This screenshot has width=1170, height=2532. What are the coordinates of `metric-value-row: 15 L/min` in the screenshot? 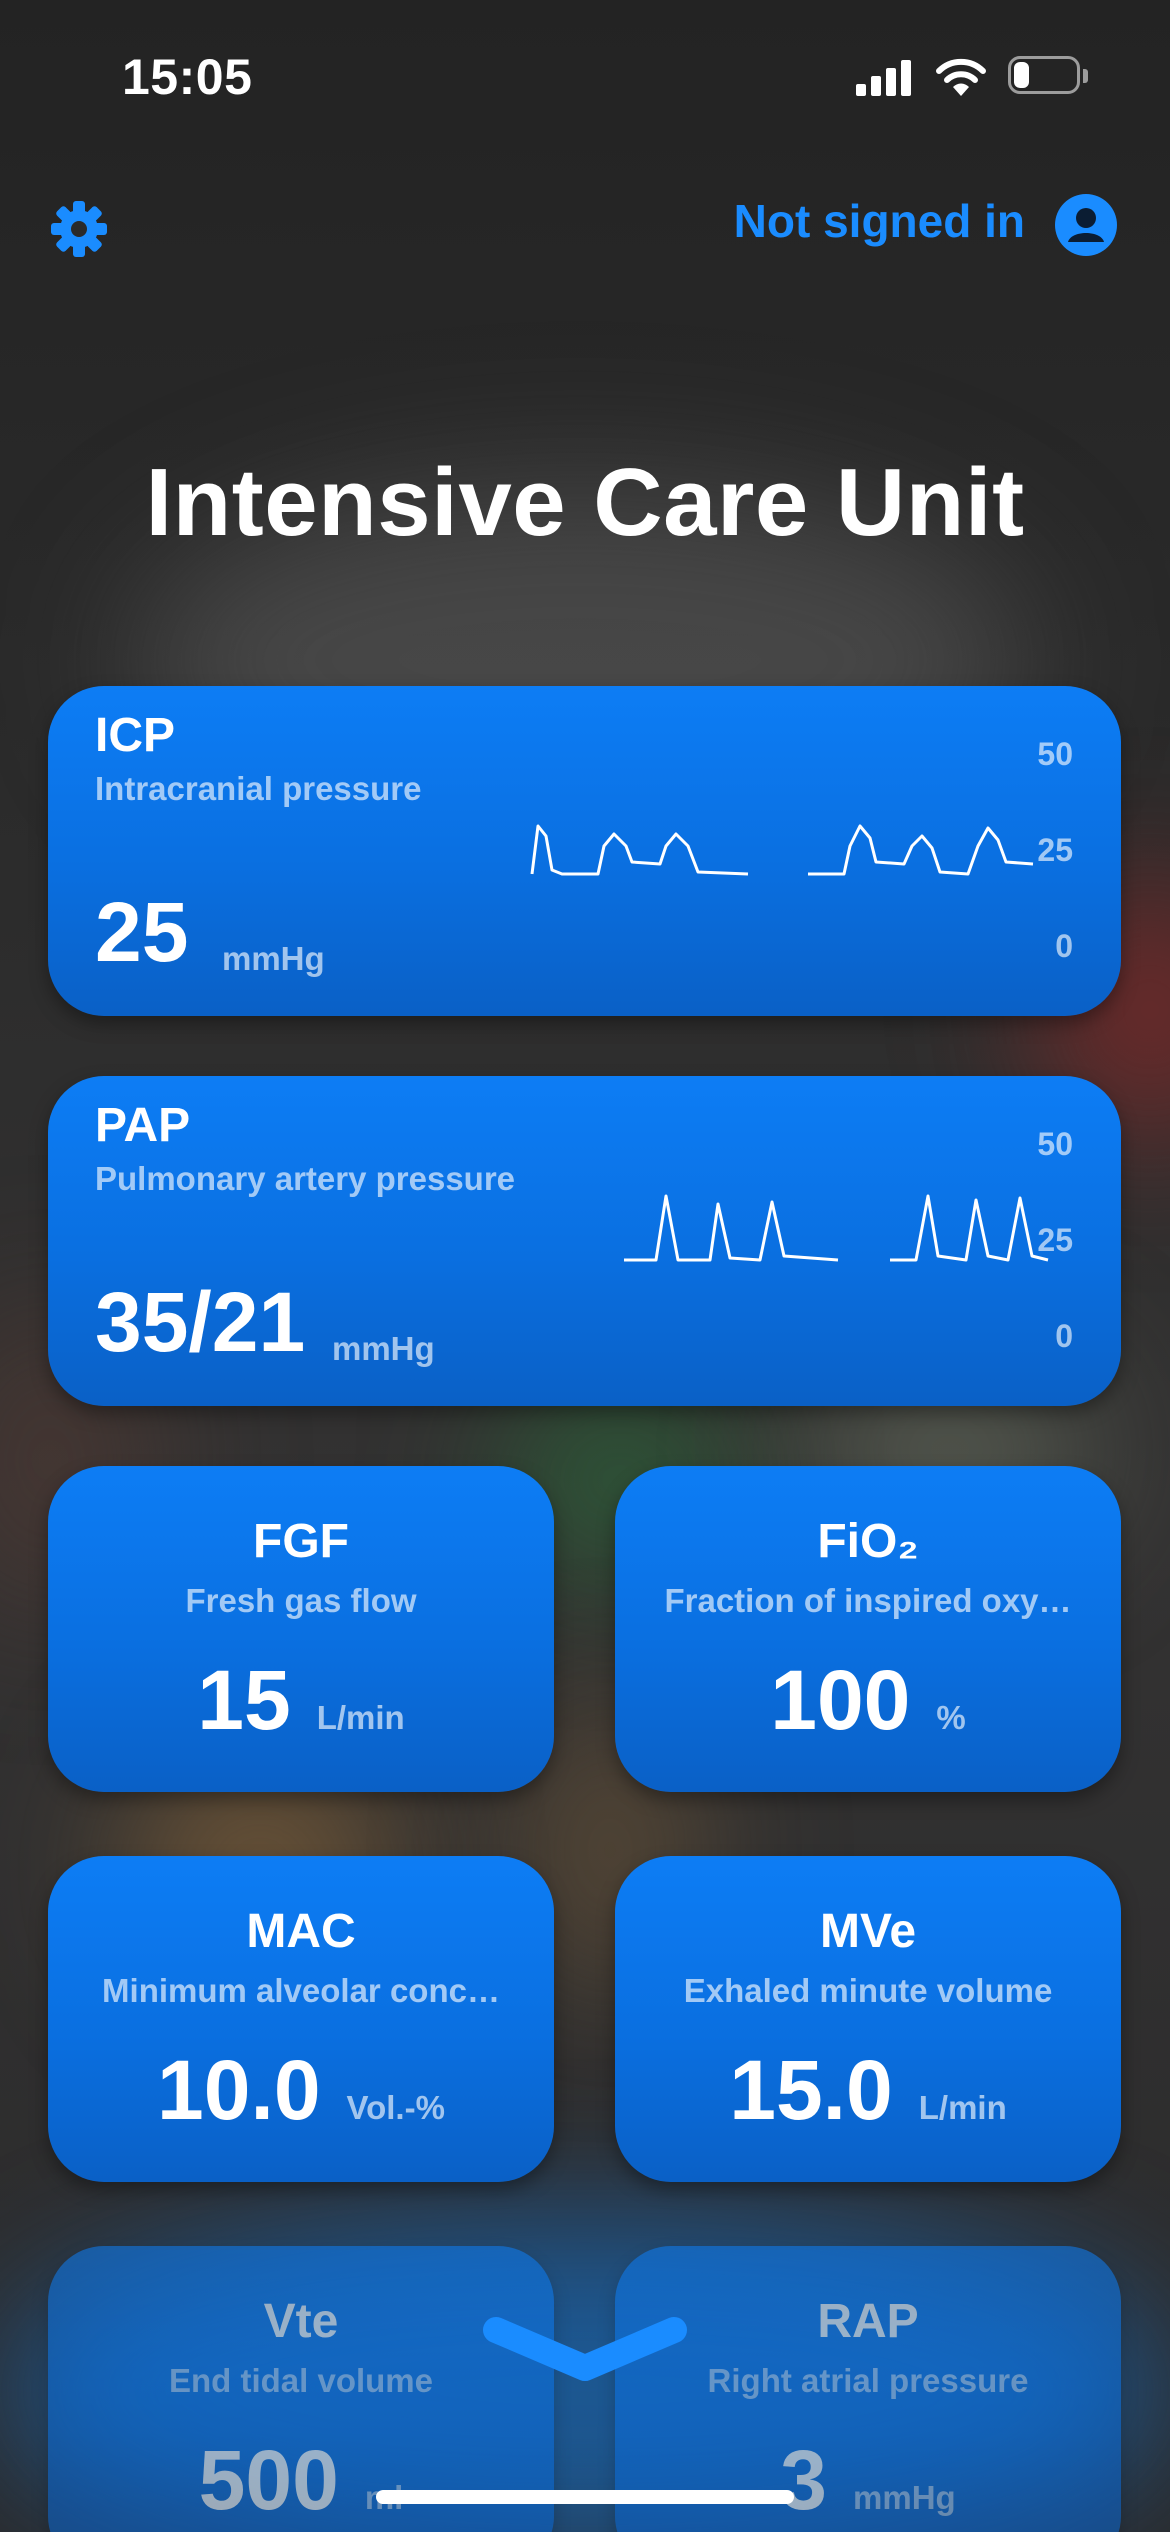 It's located at (301, 1700).